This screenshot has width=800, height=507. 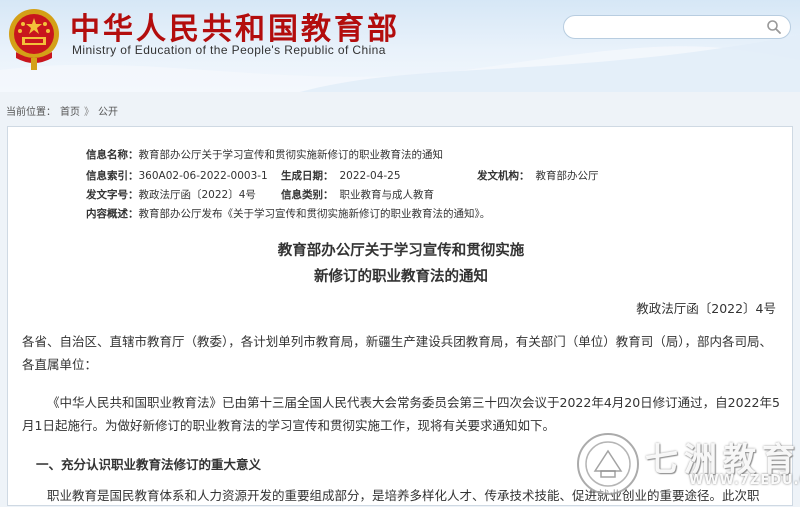 I want to click on info-date-value: 2022-04-25, so click(x=370, y=176).